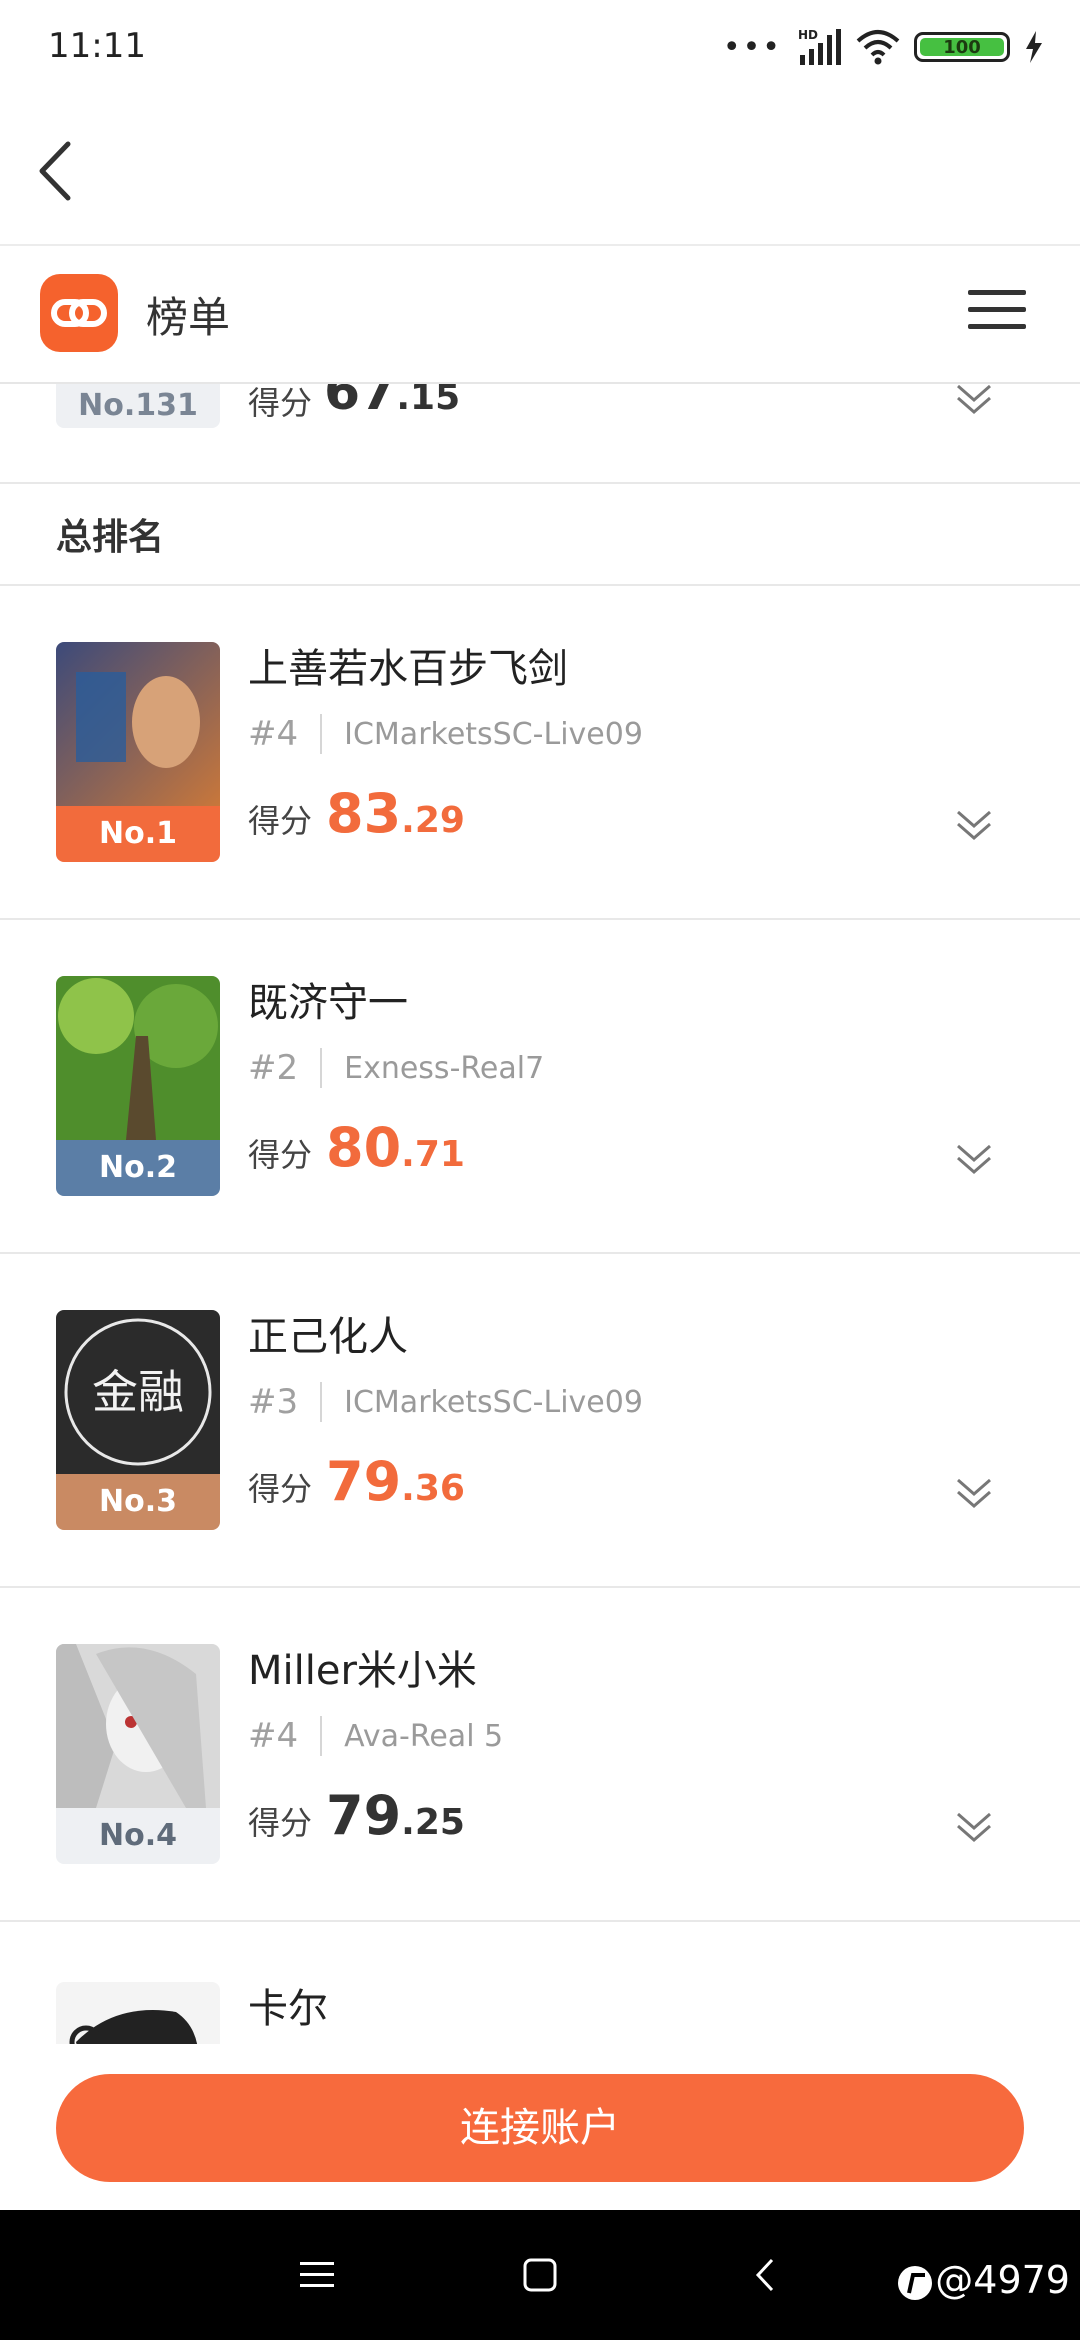  I want to click on rank-tag: #2, so click(273, 1068).